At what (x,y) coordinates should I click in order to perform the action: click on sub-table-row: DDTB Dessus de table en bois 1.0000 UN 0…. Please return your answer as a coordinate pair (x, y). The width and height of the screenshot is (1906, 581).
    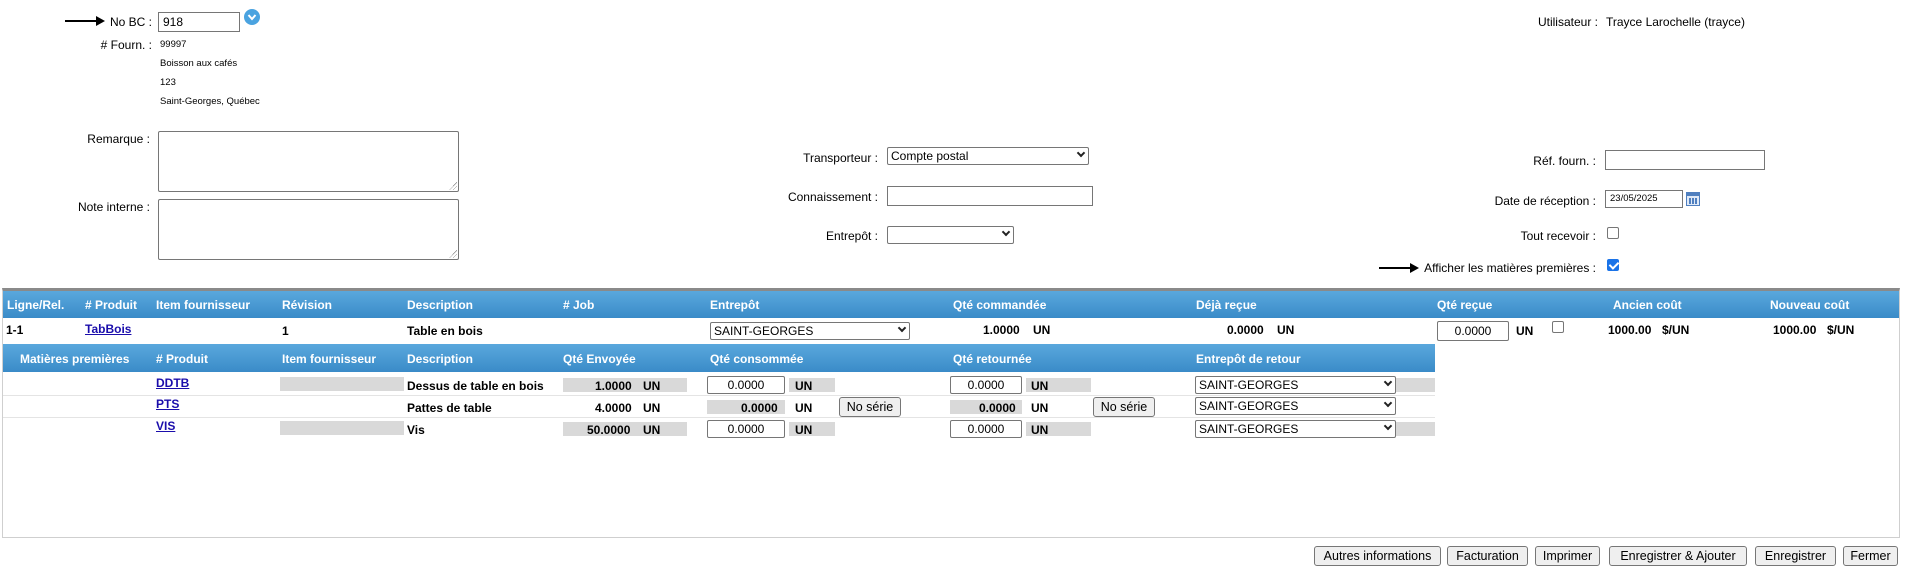
    Looking at the image, I should click on (719, 384).